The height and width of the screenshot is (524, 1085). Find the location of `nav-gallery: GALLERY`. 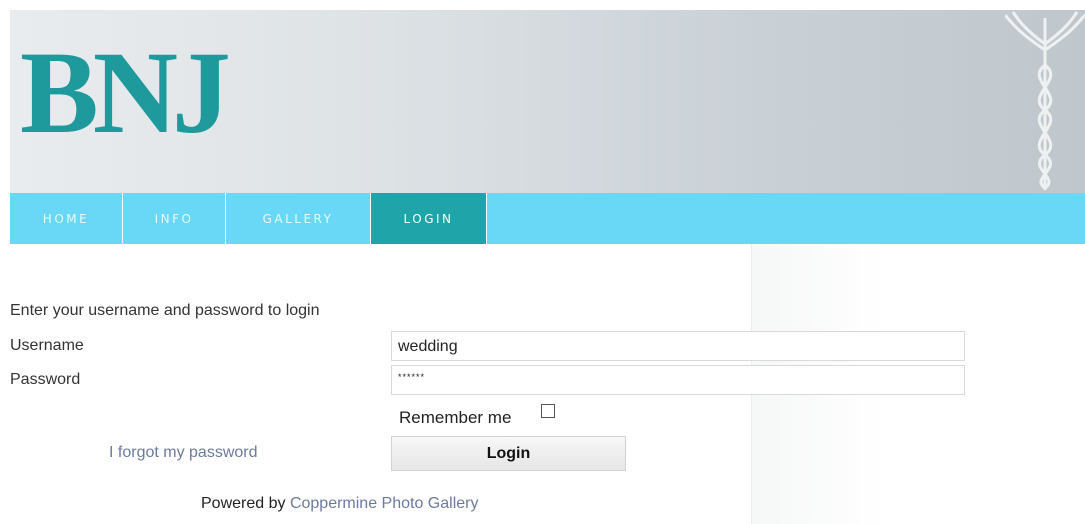

nav-gallery: GALLERY is located at coordinates (298, 218).